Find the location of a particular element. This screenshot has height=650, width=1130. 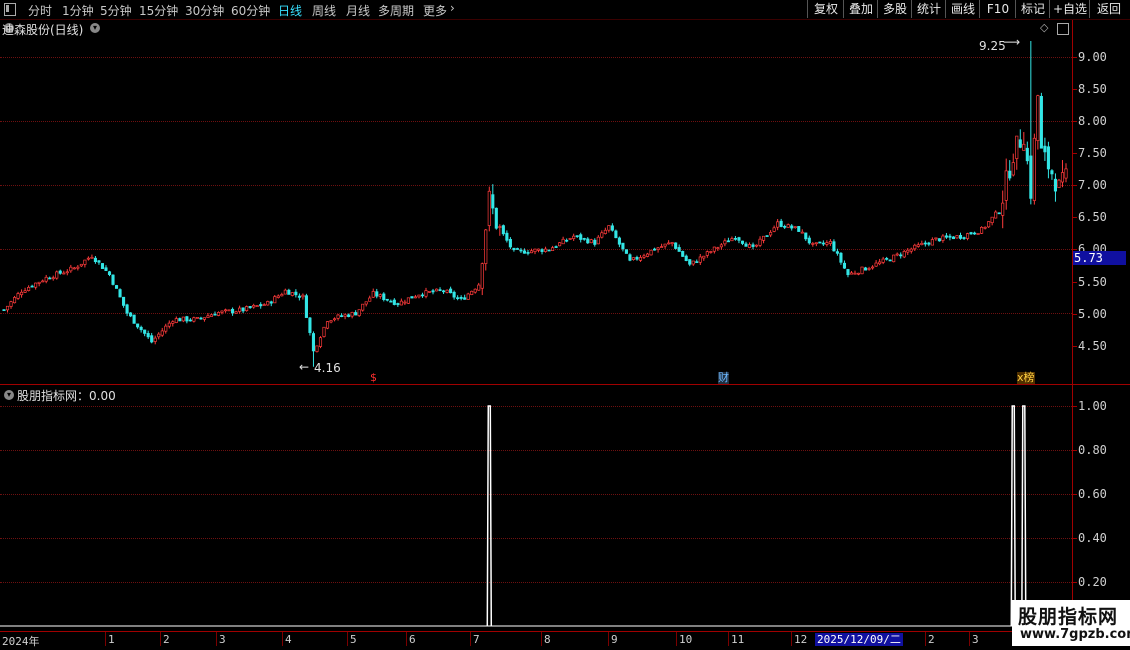

window-icon is located at coordinates (10, 9).